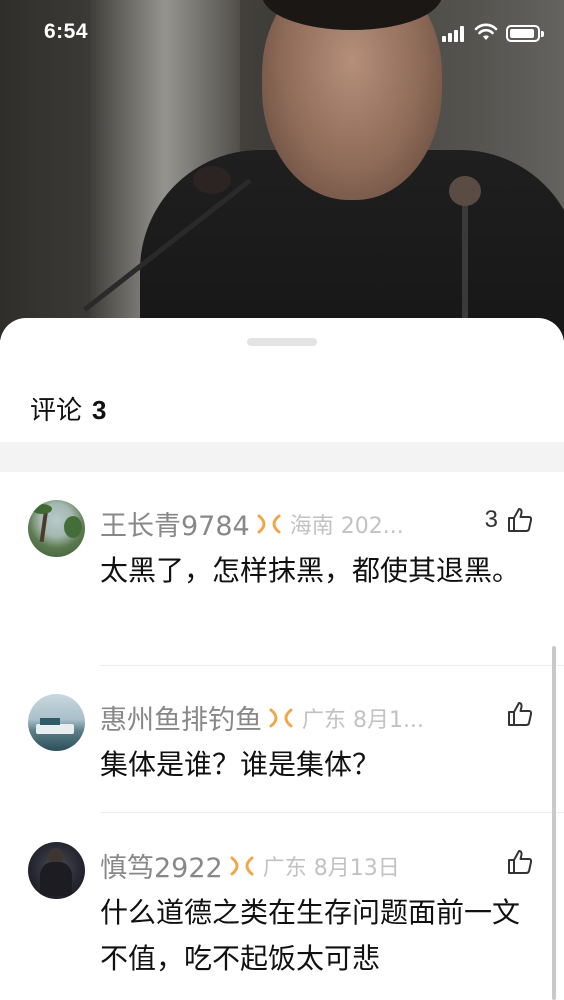 The width and height of the screenshot is (564, 1000). What do you see at coordinates (282, 342) in the screenshot?
I see `drag-handle` at bounding box center [282, 342].